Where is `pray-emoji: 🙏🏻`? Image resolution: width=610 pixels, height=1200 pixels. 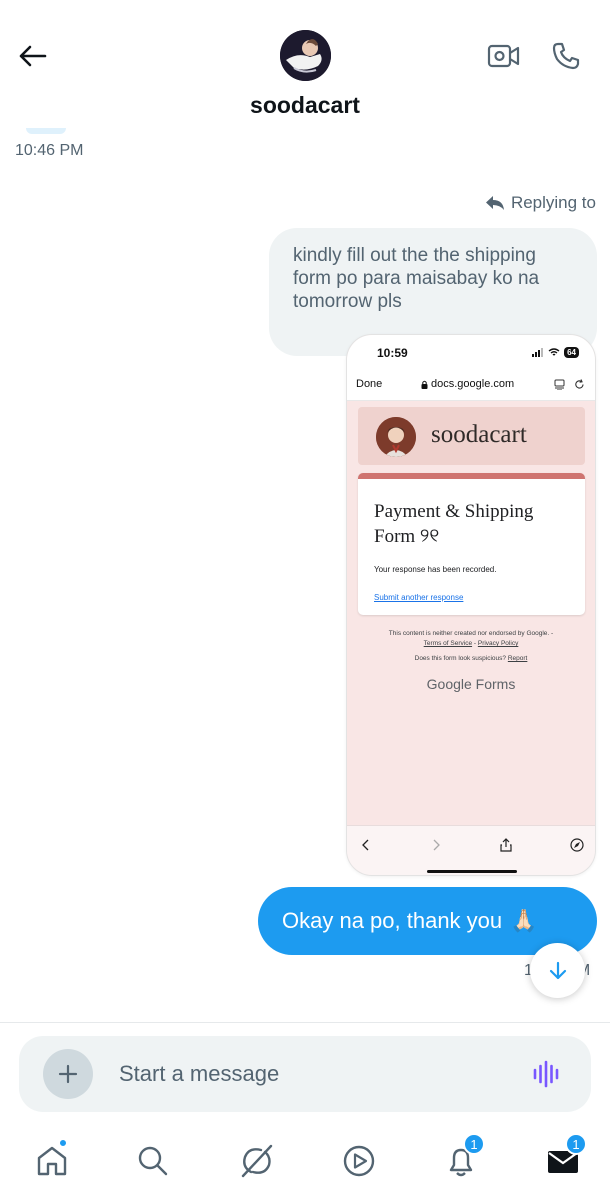 pray-emoji: 🙏🏻 is located at coordinates (524, 920).